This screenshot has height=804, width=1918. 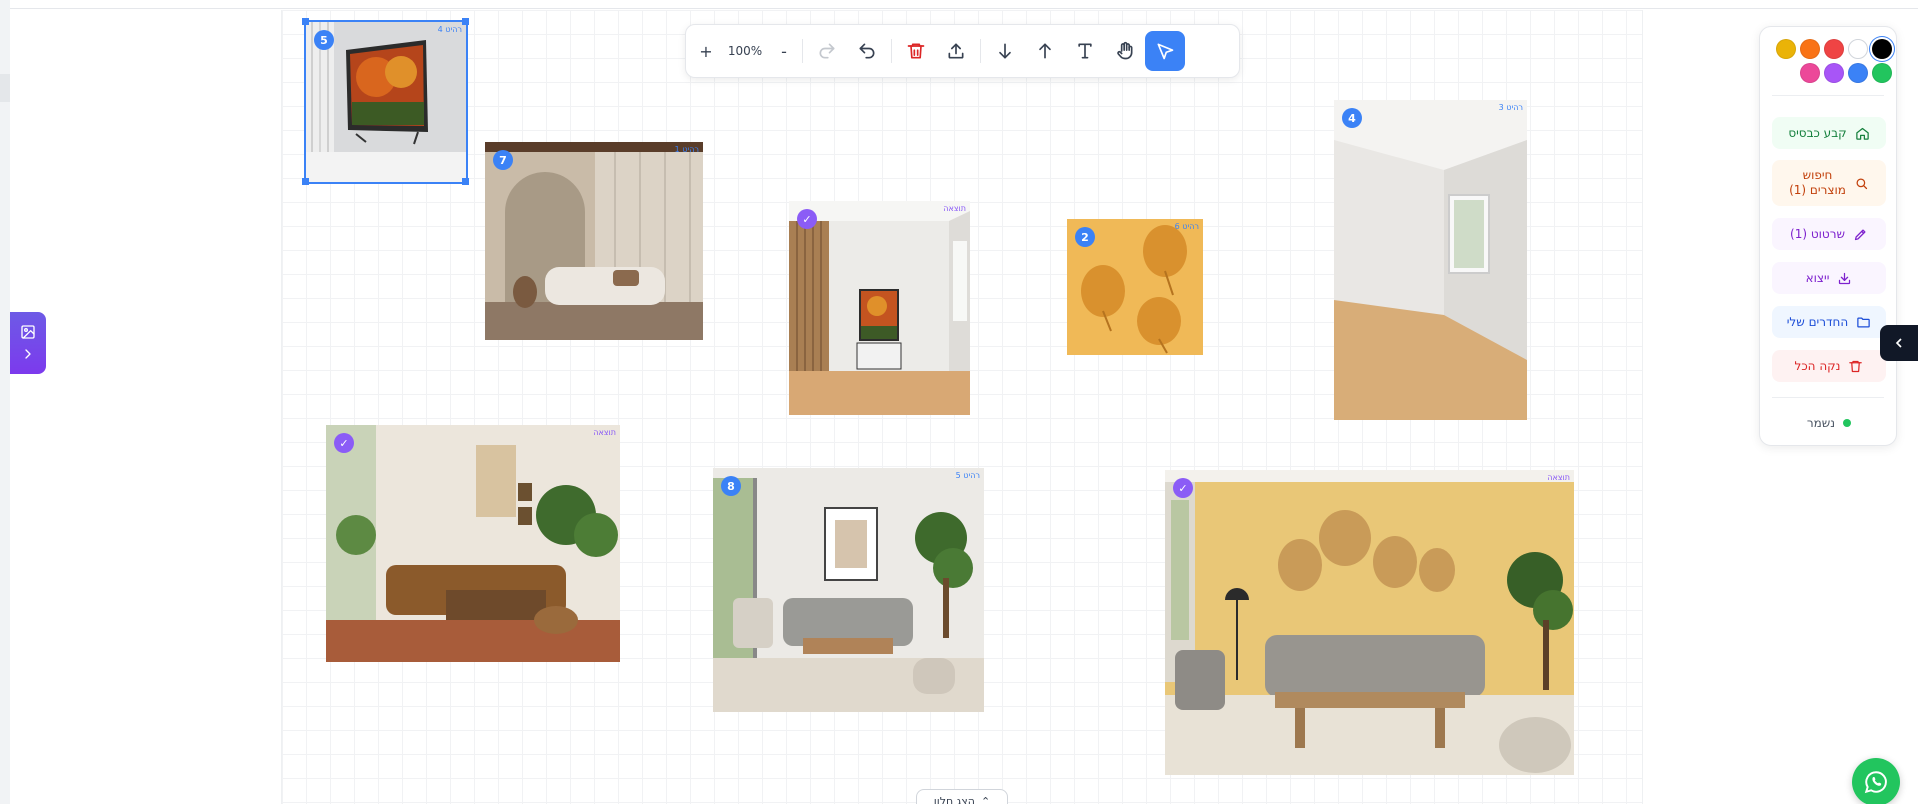 What do you see at coordinates (1821, 423) in the screenshot?
I see `save-status-label: נשמר` at bounding box center [1821, 423].